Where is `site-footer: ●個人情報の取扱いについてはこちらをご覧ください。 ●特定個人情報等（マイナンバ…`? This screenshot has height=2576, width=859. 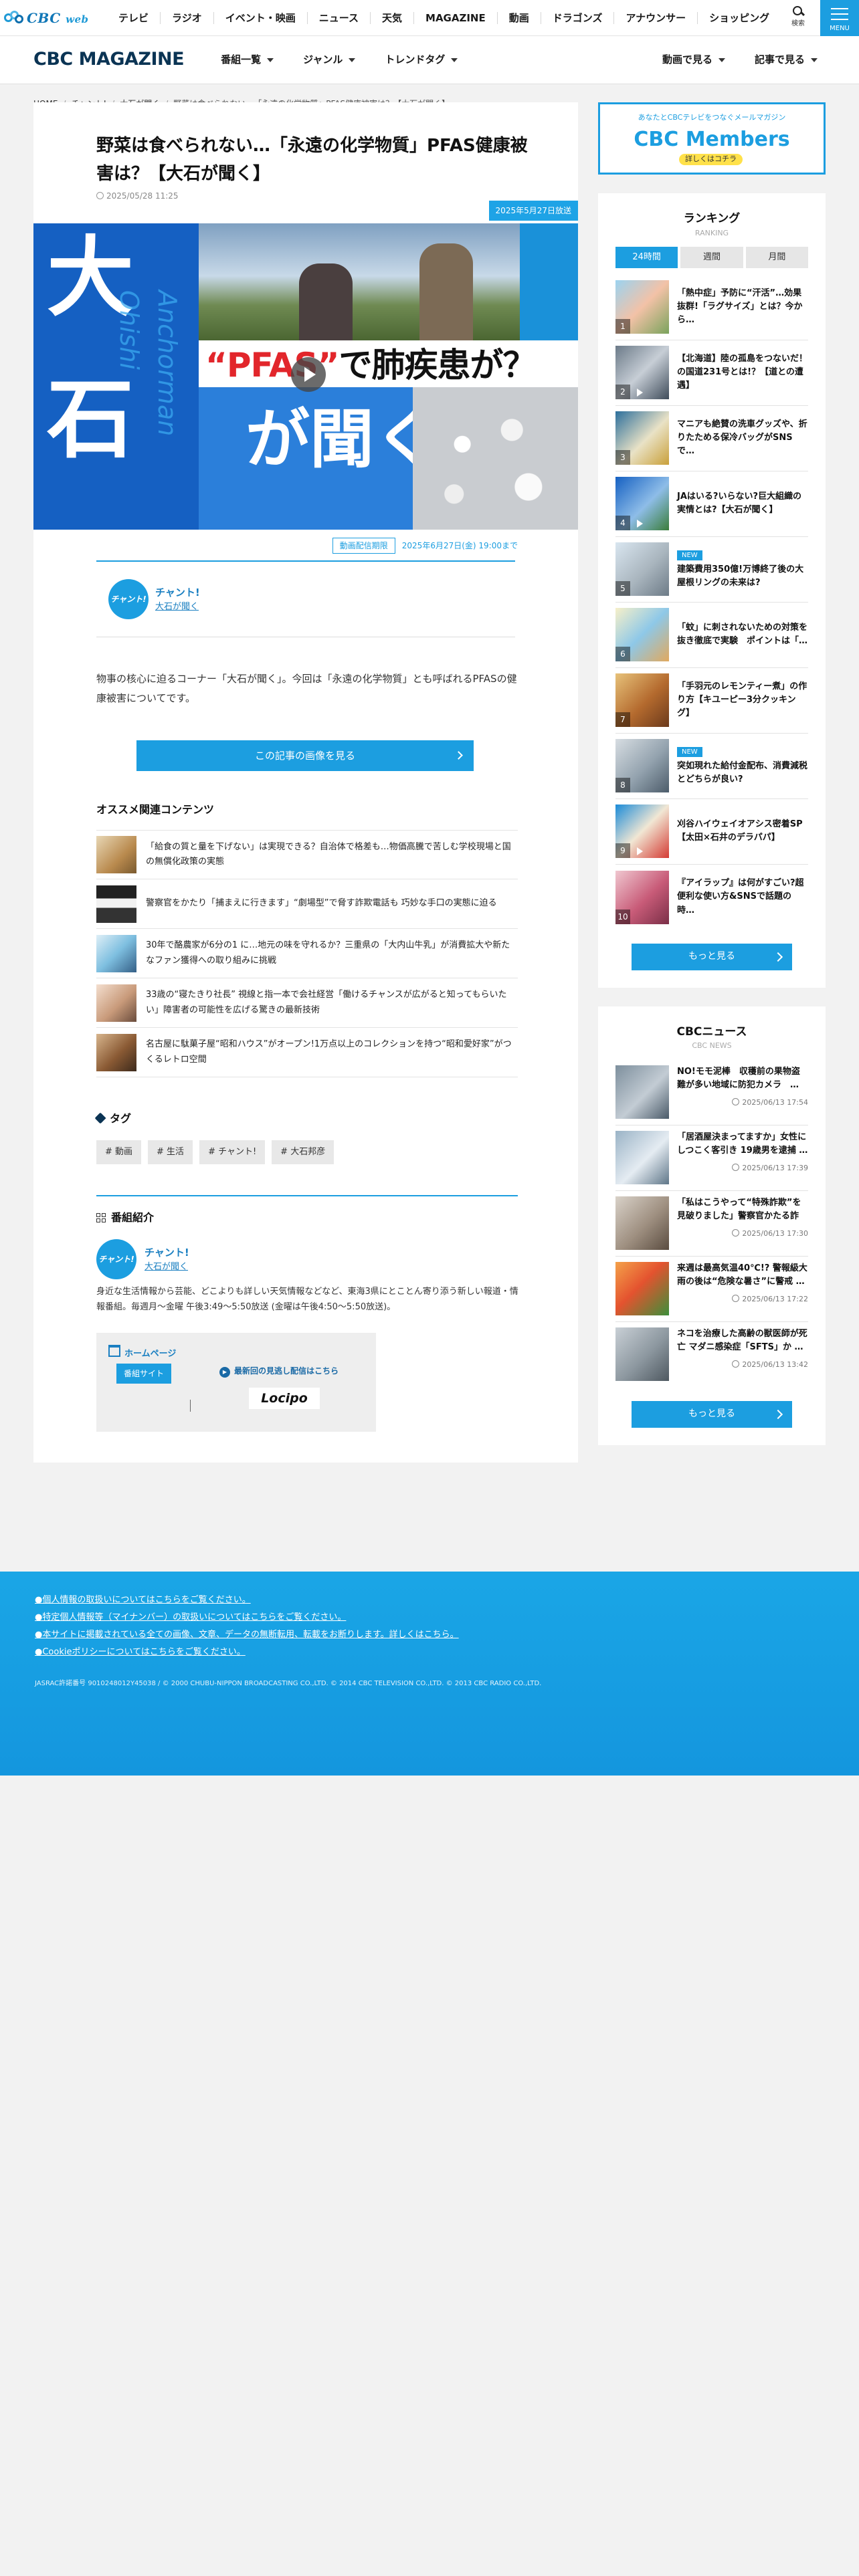
site-footer: ●個人情報の取扱いについてはこちらをご覧ください。 ●特定個人情報等（マイナンバ… is located at coordinates (429, 1674).